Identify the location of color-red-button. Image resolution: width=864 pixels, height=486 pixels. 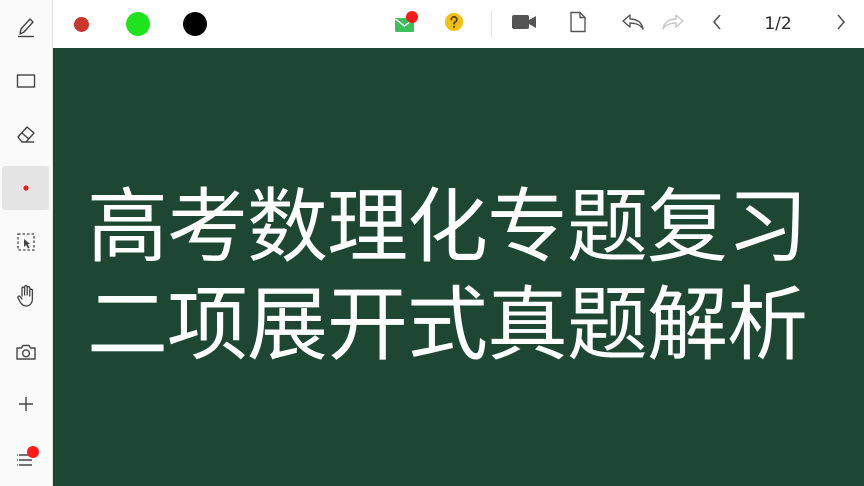
(81, 24).